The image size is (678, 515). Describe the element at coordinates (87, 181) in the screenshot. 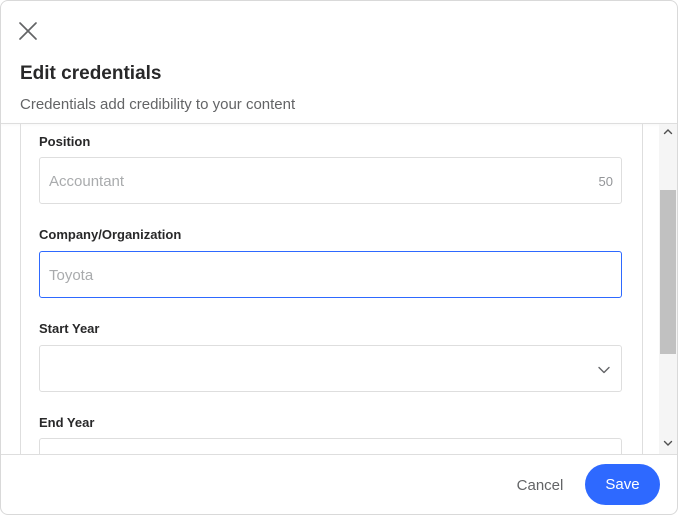

I see `position-placeholder: Accountant` at that location.